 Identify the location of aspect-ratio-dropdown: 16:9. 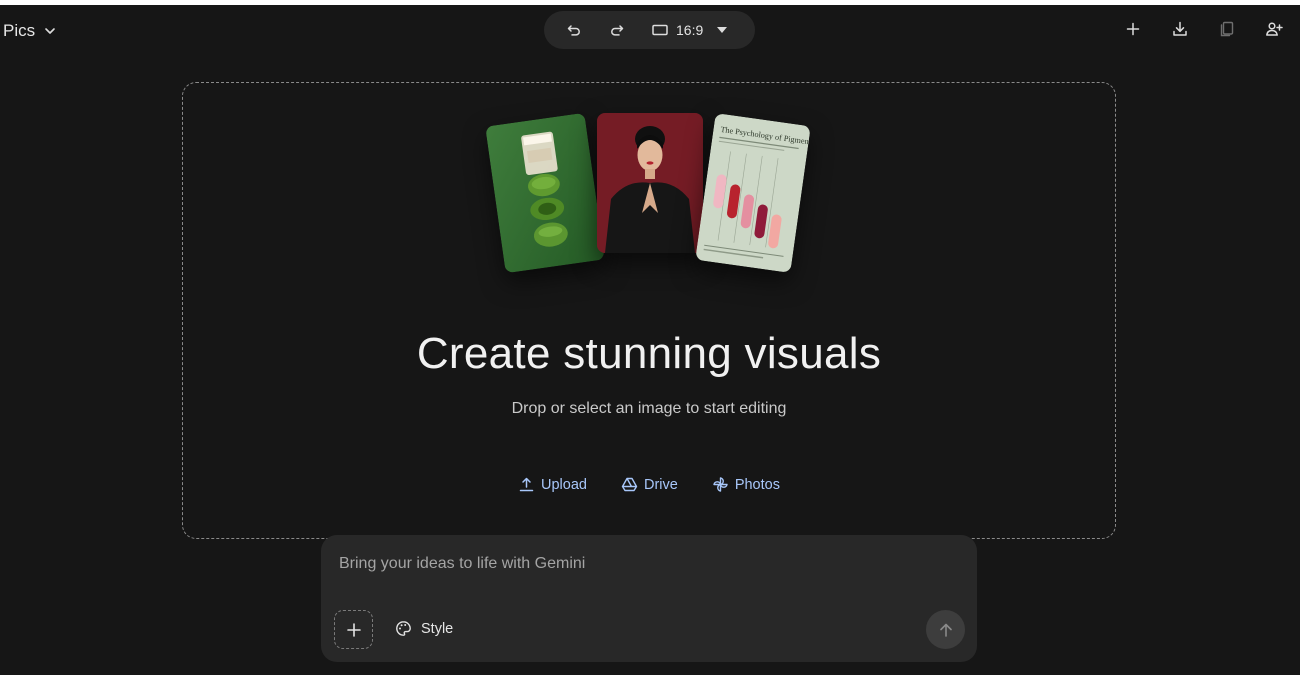
(690, 30).